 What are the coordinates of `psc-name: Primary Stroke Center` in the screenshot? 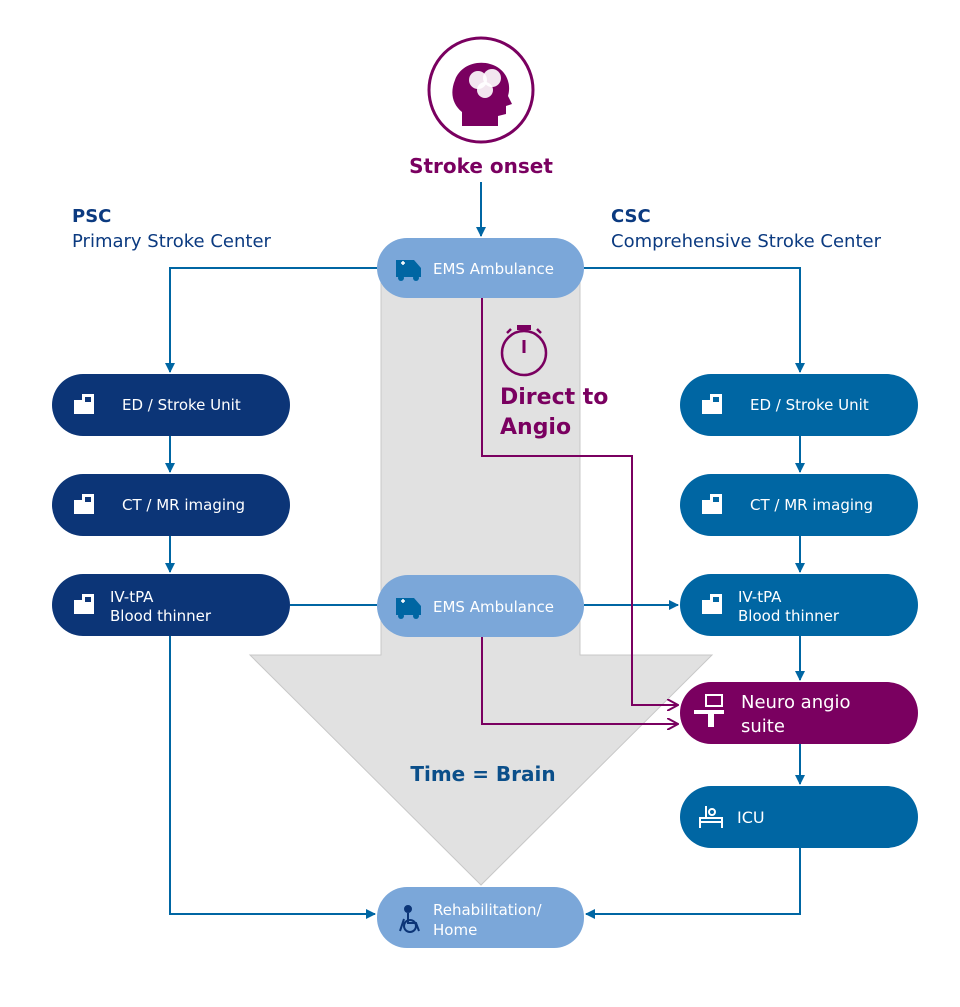 It's located at (172, 241).